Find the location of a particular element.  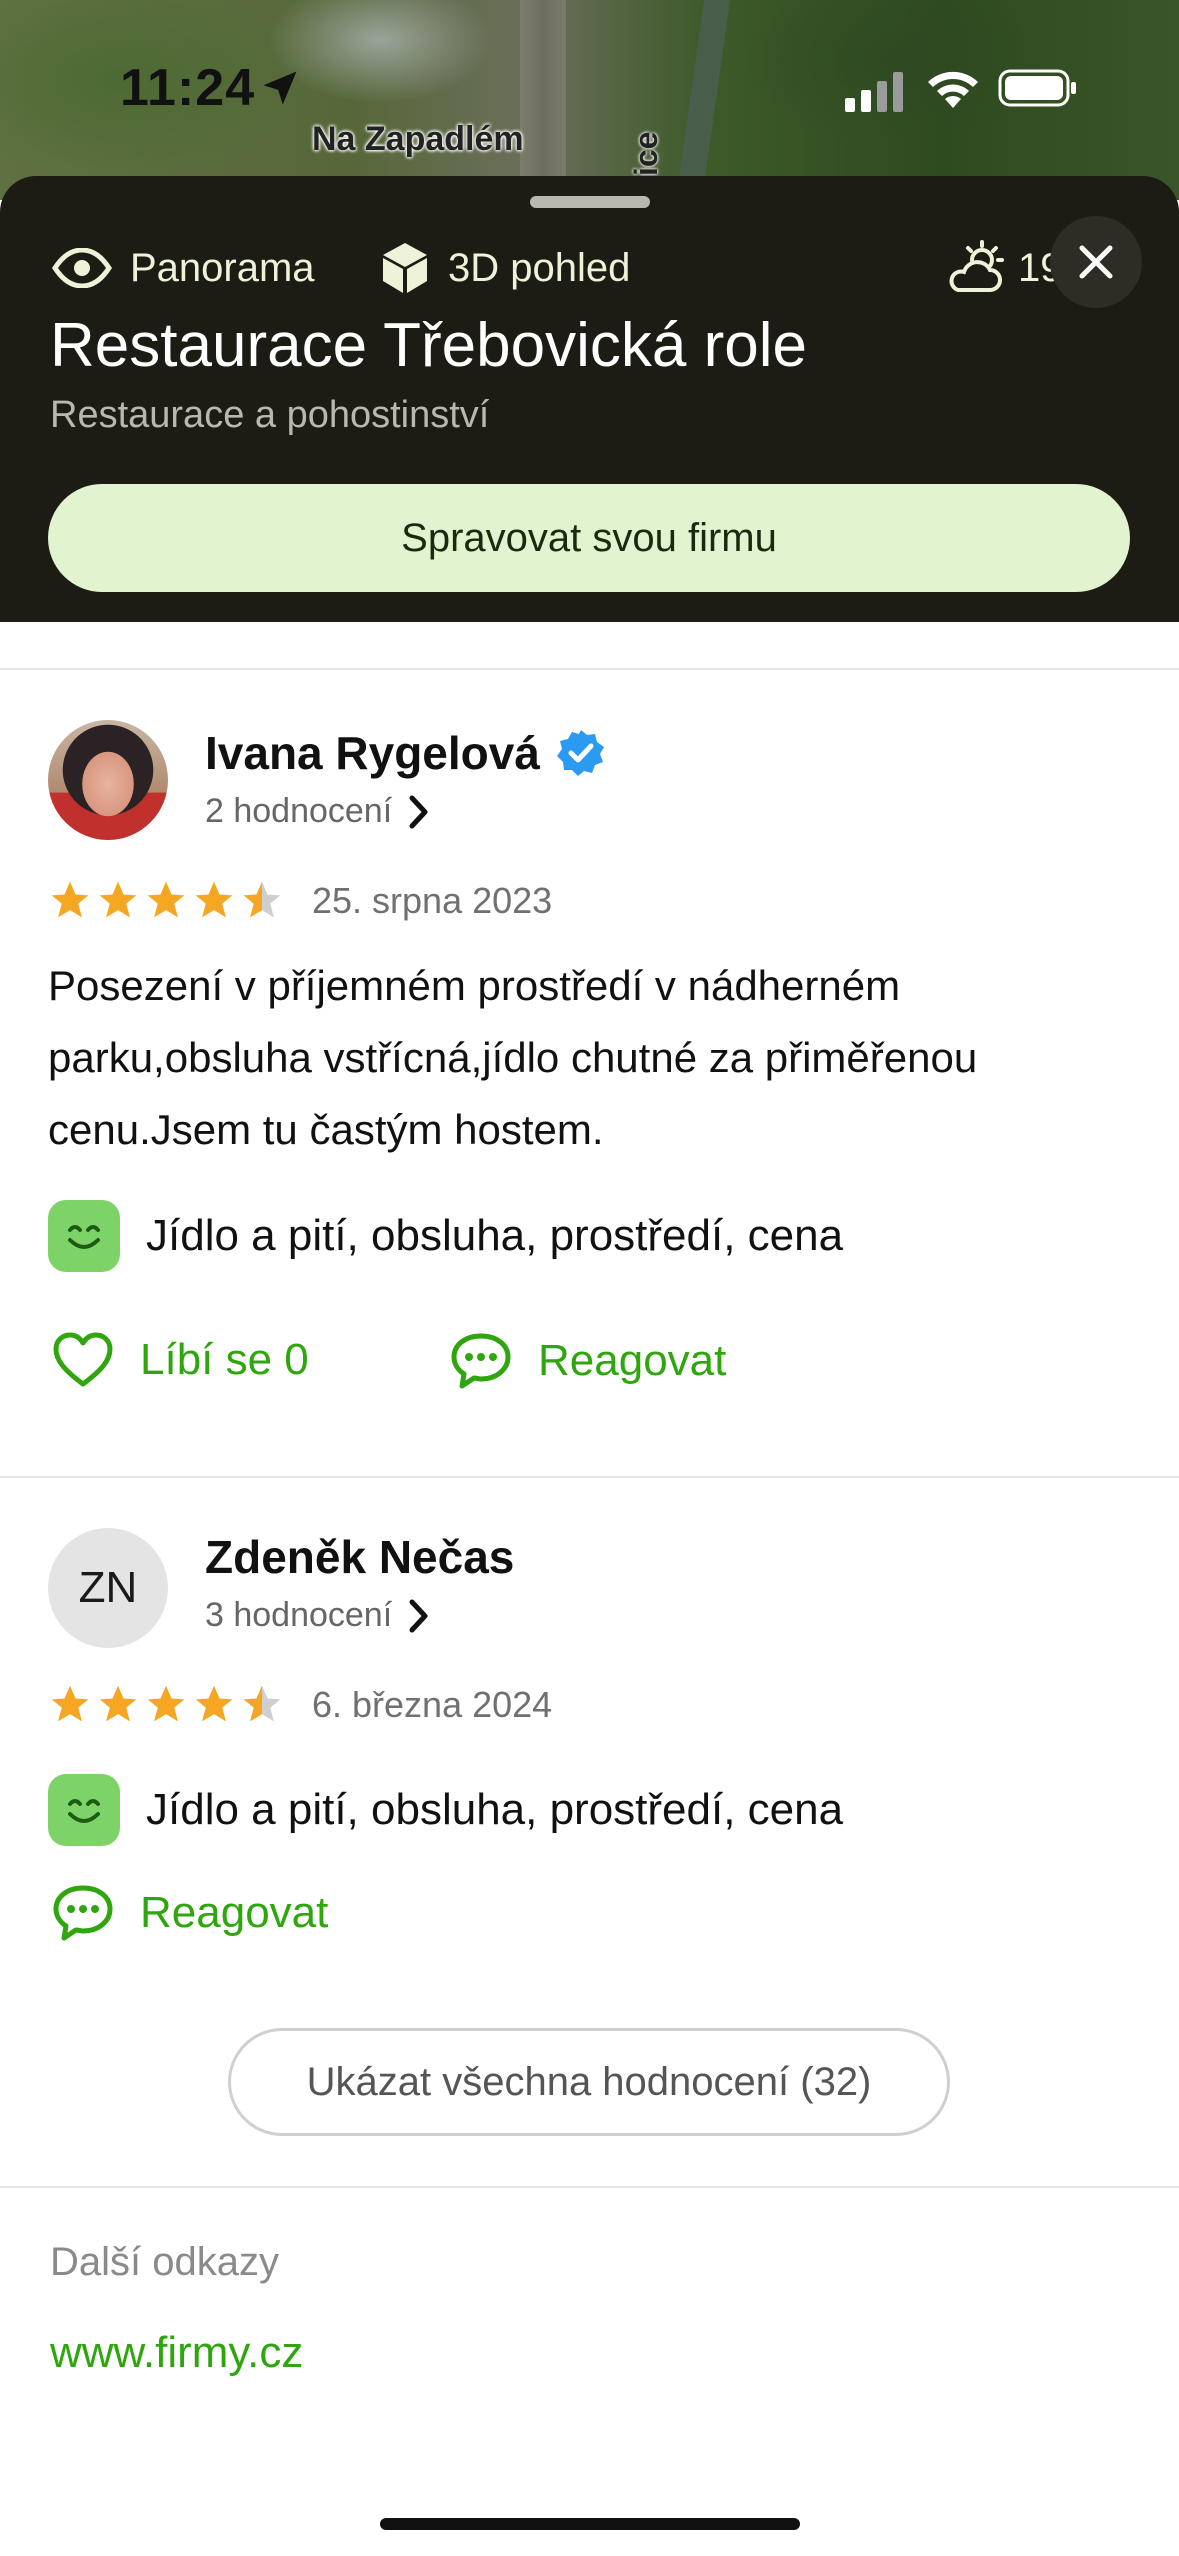

partly-cloudy-icon is located at coordinates (976, 266).